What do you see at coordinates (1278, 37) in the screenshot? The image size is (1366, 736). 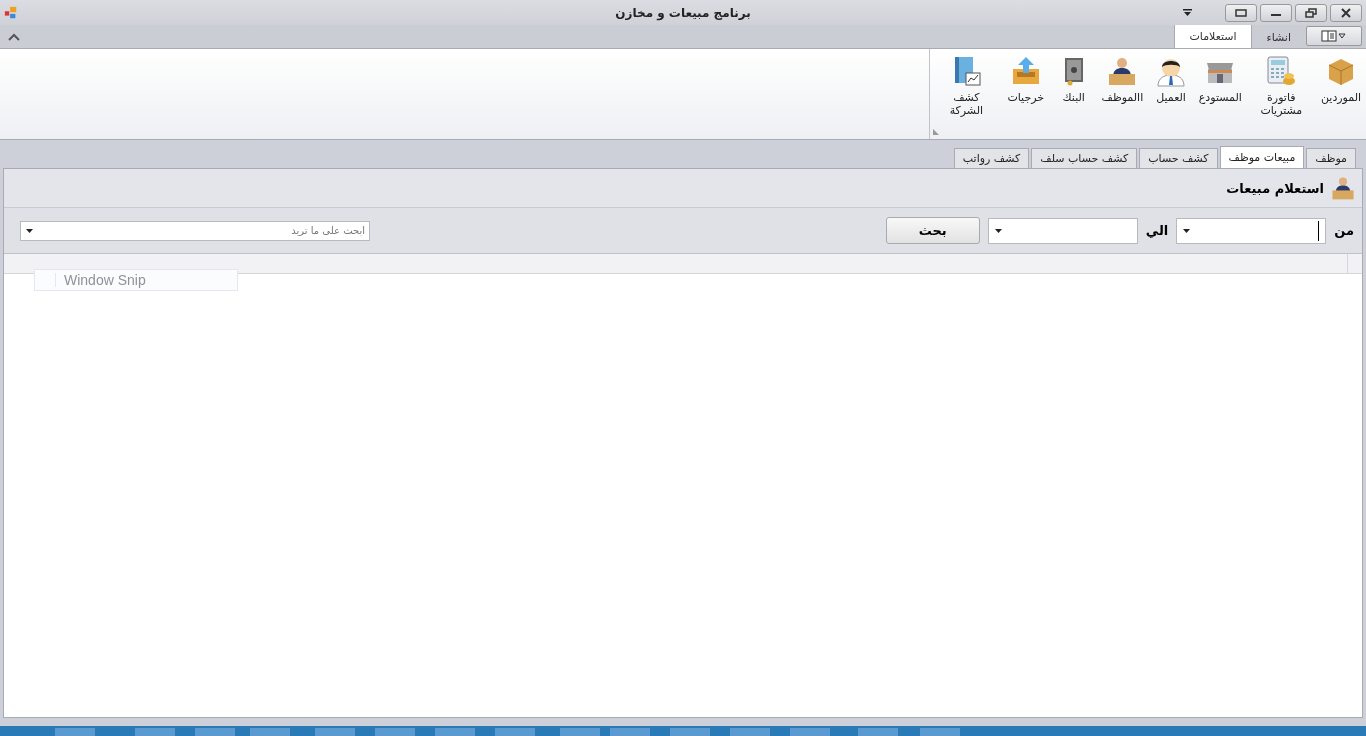 I see `ribbon-tab: انشاء` at bounding box center [1278, 37].